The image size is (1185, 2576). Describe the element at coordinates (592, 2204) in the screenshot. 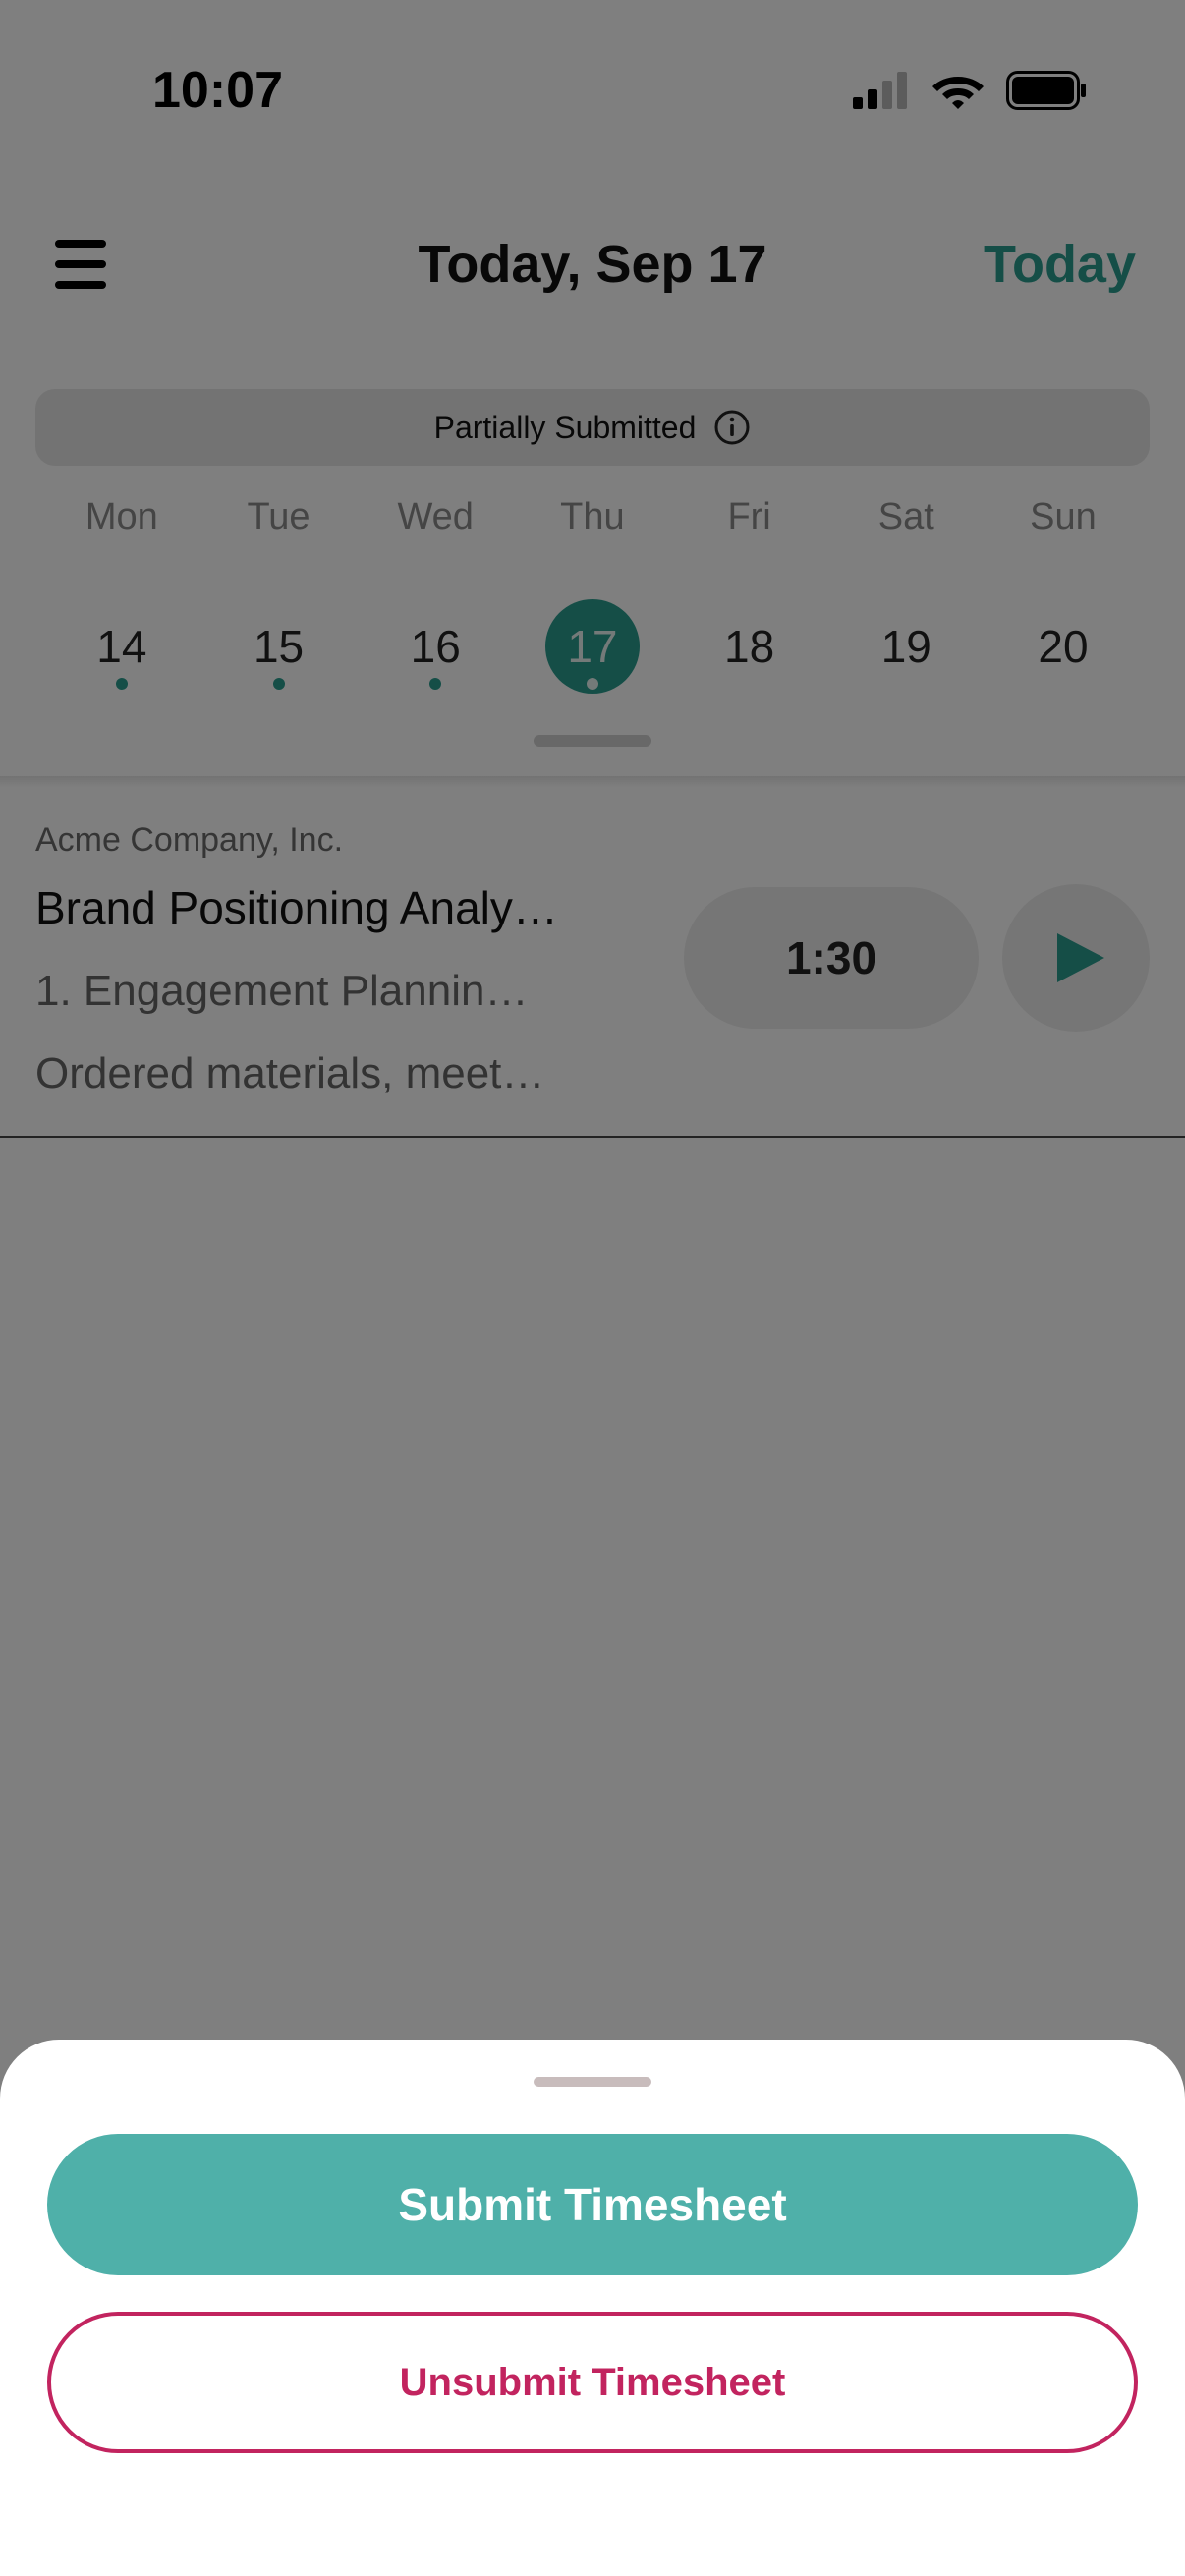

I see `submit-timesheet-button: Submit Timesheet` at that location.